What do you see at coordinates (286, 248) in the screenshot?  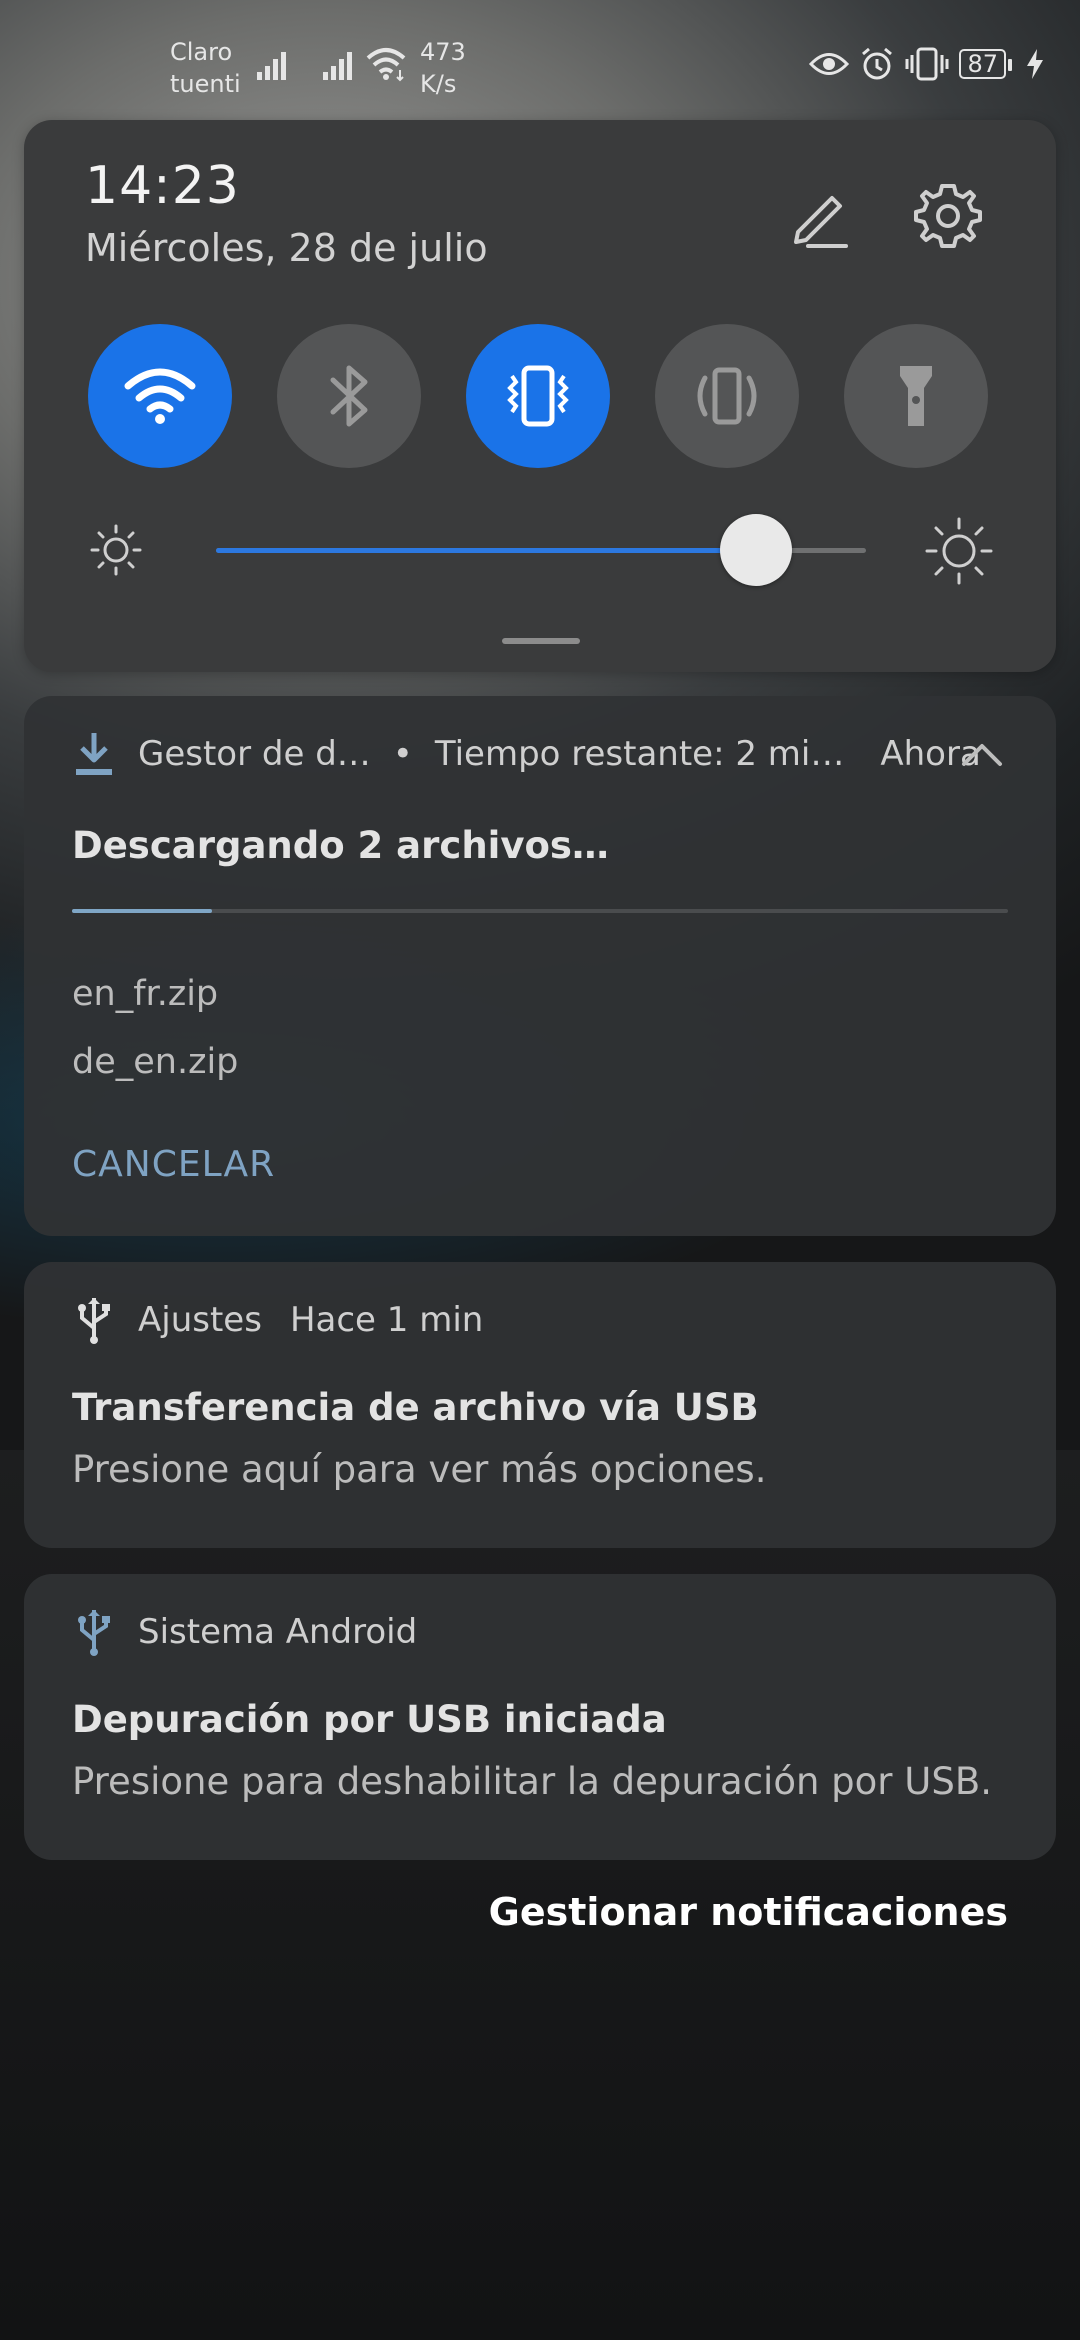 I see `date: Miércoles, 28 de julio` at bounding box center [286, 248].